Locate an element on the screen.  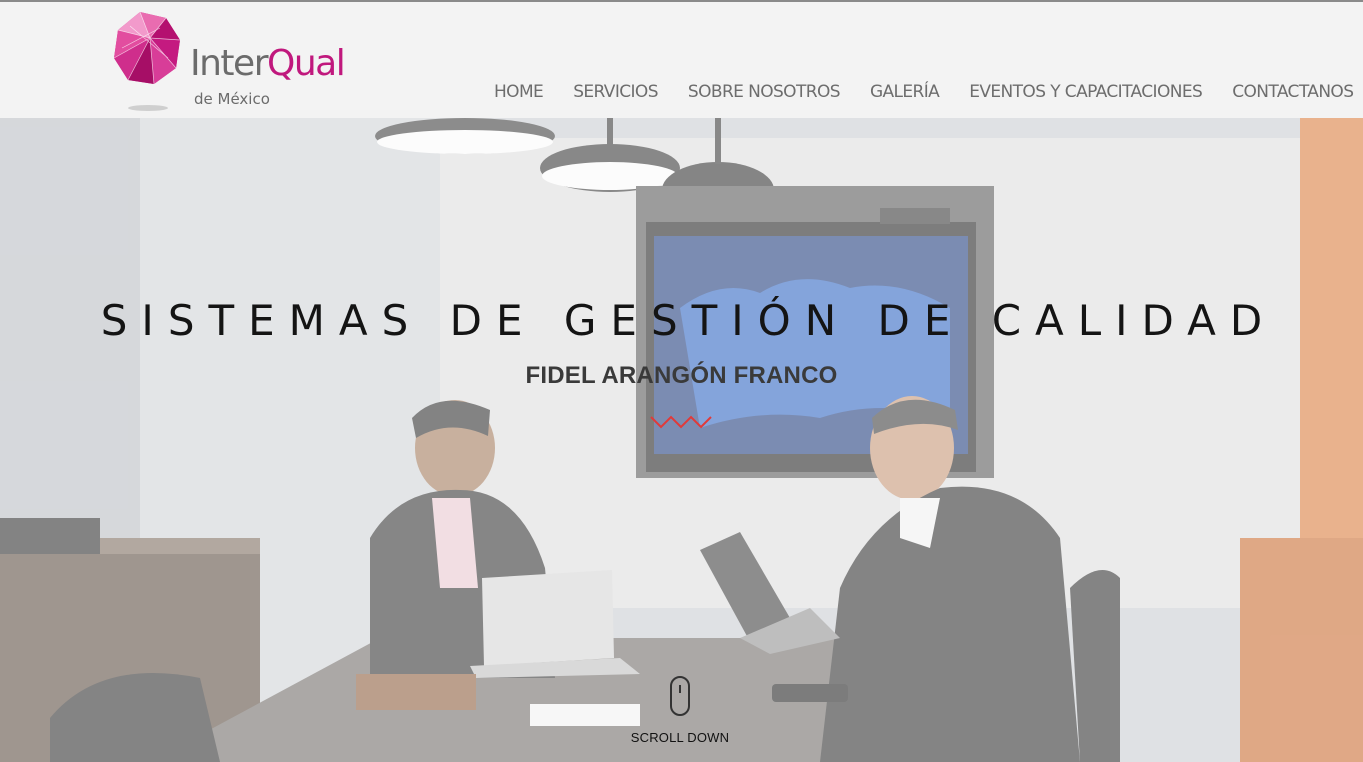
nav-item-servicios: SERVICIOS is located at coordinates (615, 92).